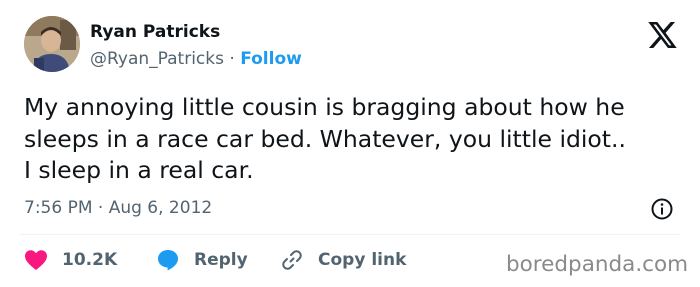  Describe the element at coordinates (139, 170) in the screenshot. I see `tweet-text-line: I sleep in a real car.` at that location.